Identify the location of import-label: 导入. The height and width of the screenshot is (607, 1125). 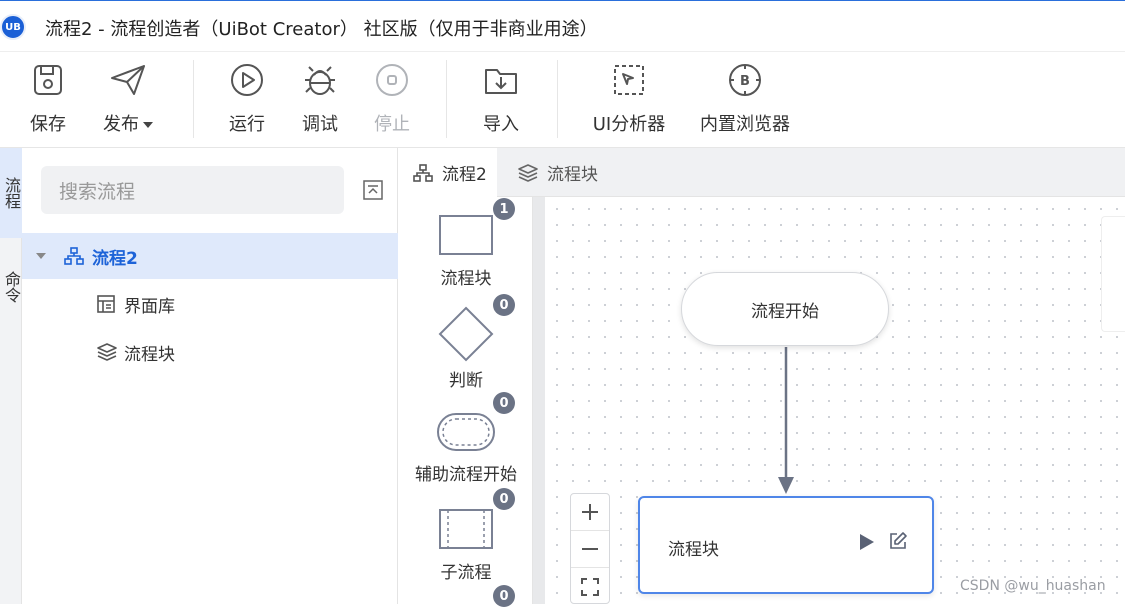
(501, 124).